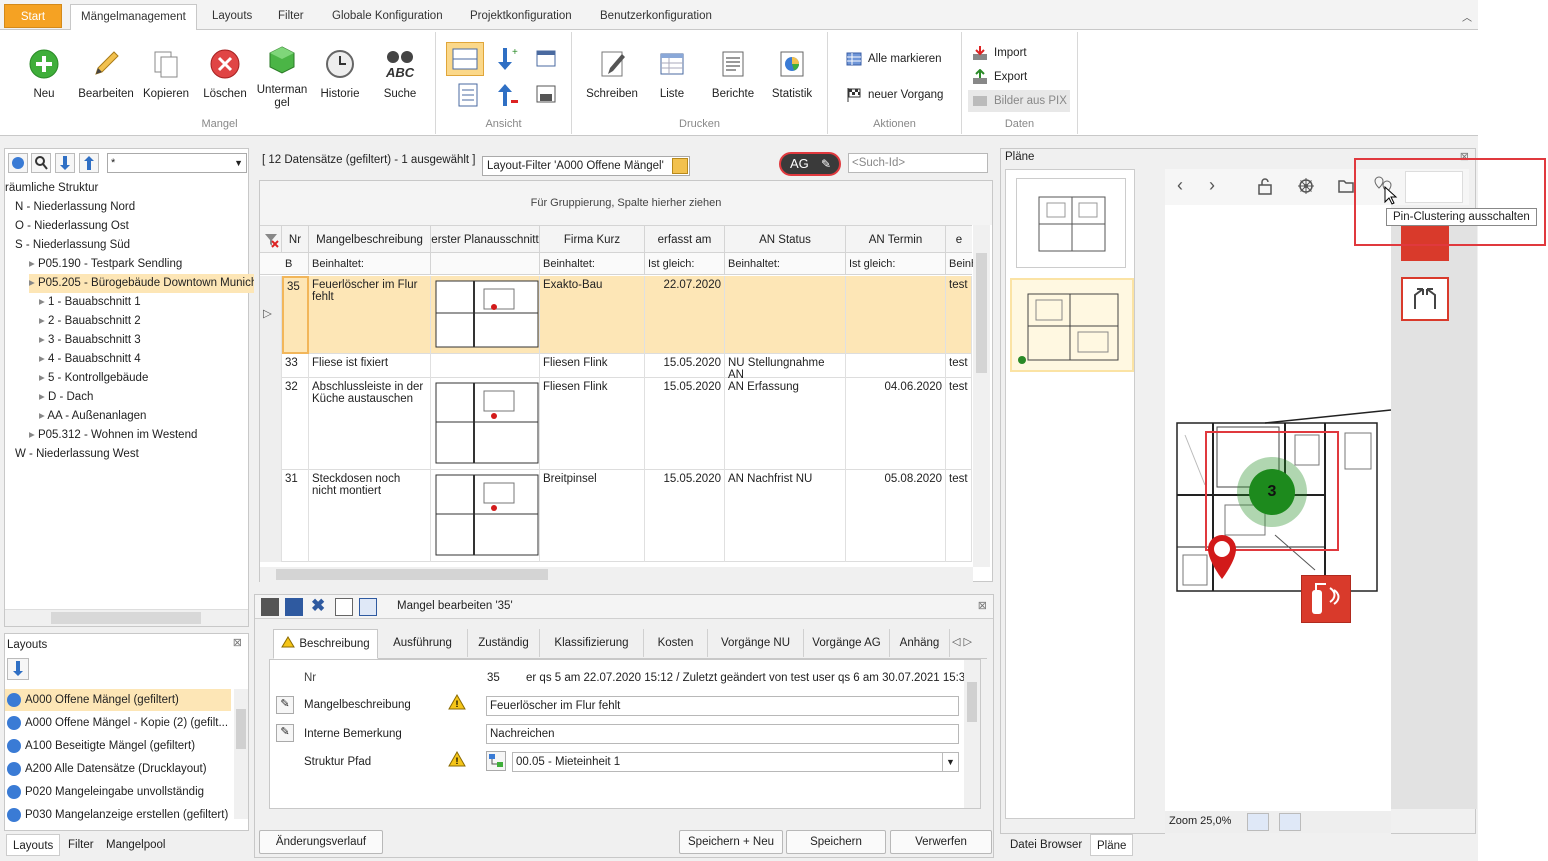 The width and height of the screenshot is (1548, 861). Describe the element at coordinates (118, 700) in the screenshot. I see `layout-item: A000 Offene Mängel (gefiltert)` at that location.